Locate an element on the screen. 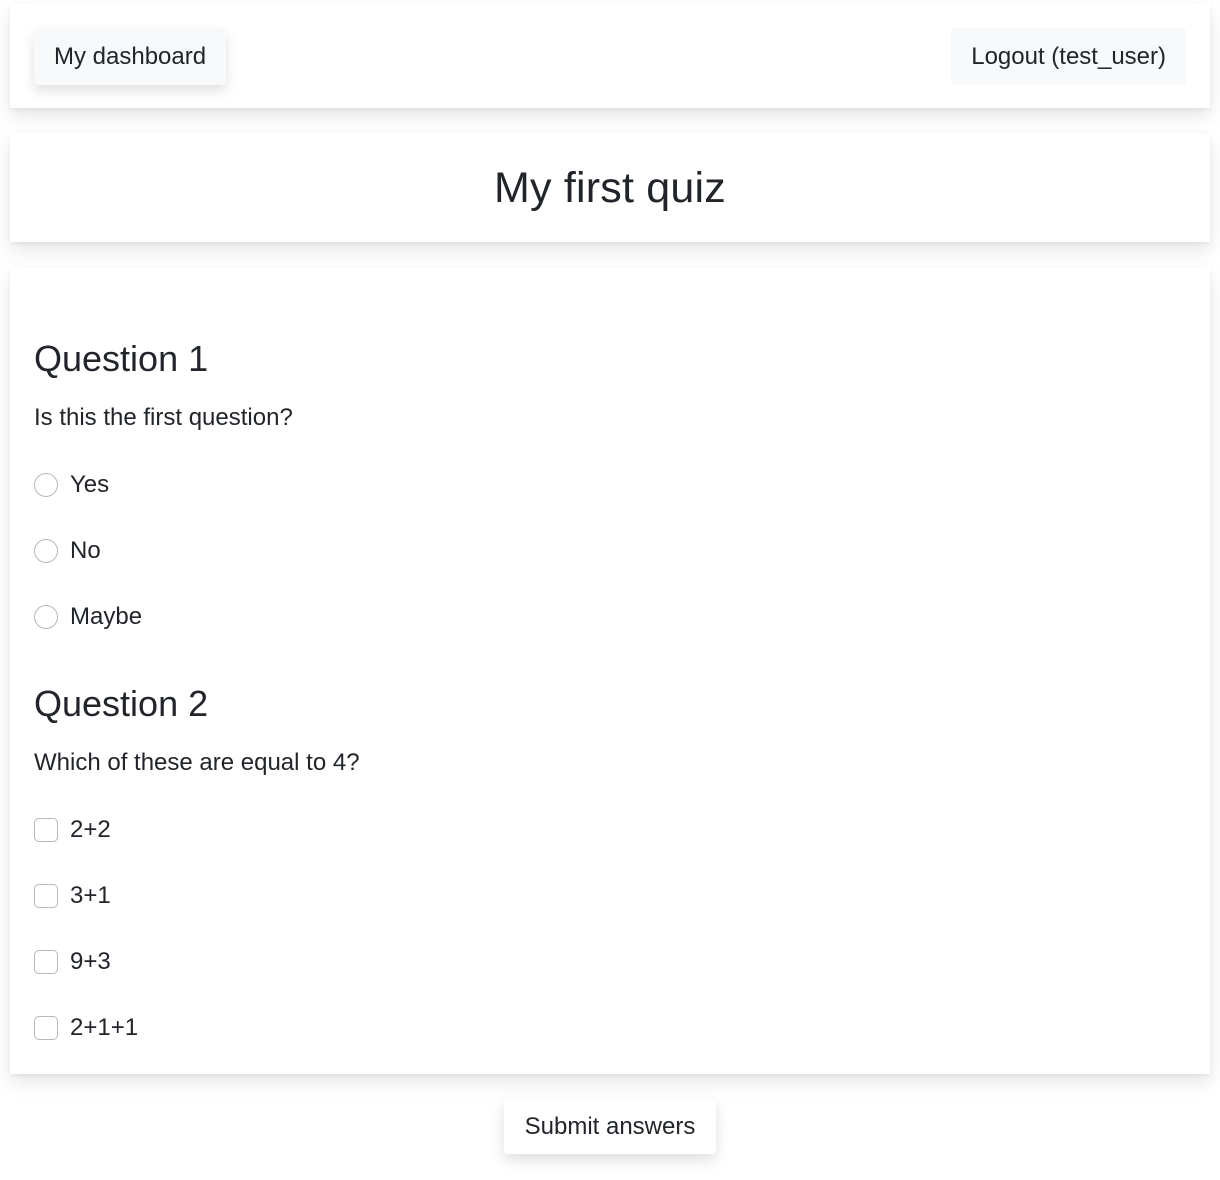  page-title: My first quiz is located at coordinates (610, 187).